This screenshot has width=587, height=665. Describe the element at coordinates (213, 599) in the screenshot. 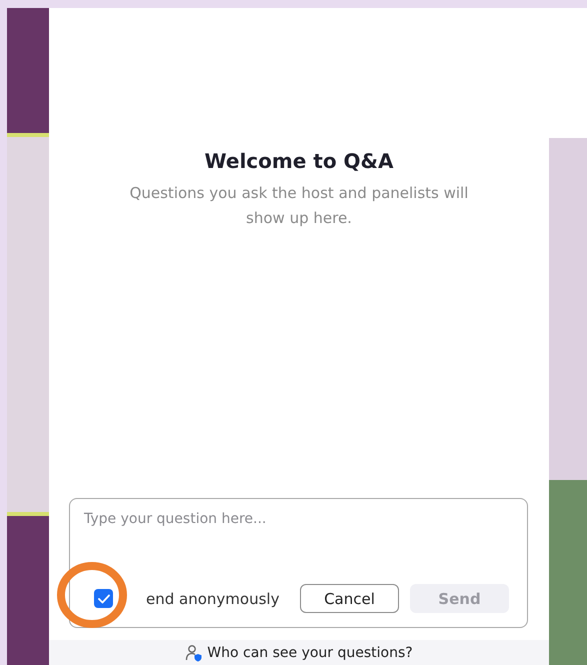

I see `anonymous-label: end anonymously` at that location.